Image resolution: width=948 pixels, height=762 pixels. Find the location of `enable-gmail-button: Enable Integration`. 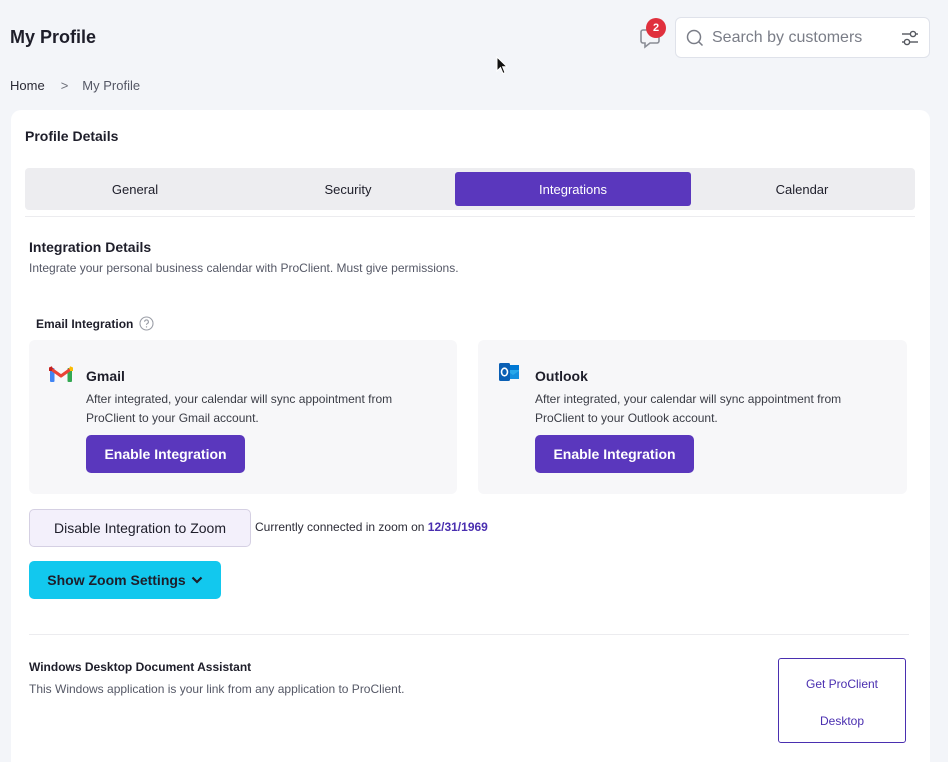

enable-gmail-button: Enable Integration is located at coordinates (165, 454).